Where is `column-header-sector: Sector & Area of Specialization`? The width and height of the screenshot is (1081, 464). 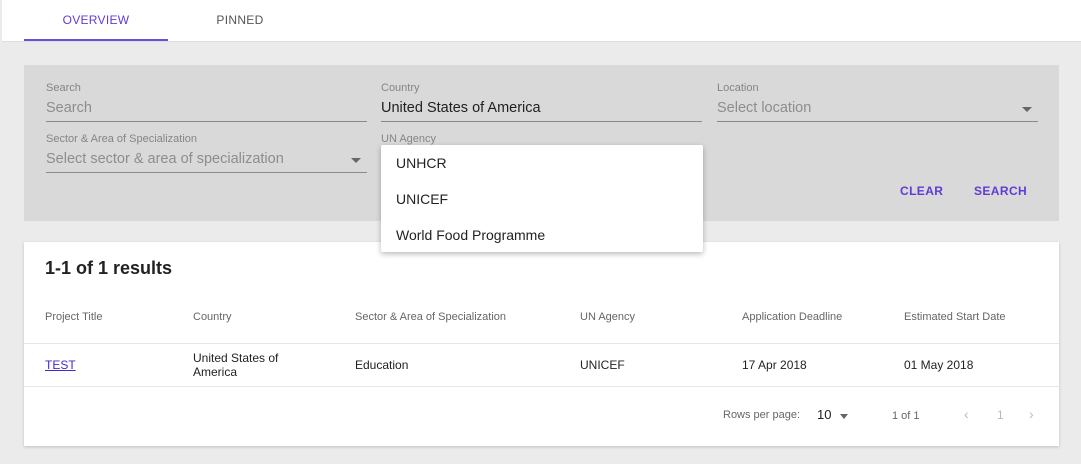 column-header-sector: Sector & Area of Specialization is located at coordinates (430, 317).